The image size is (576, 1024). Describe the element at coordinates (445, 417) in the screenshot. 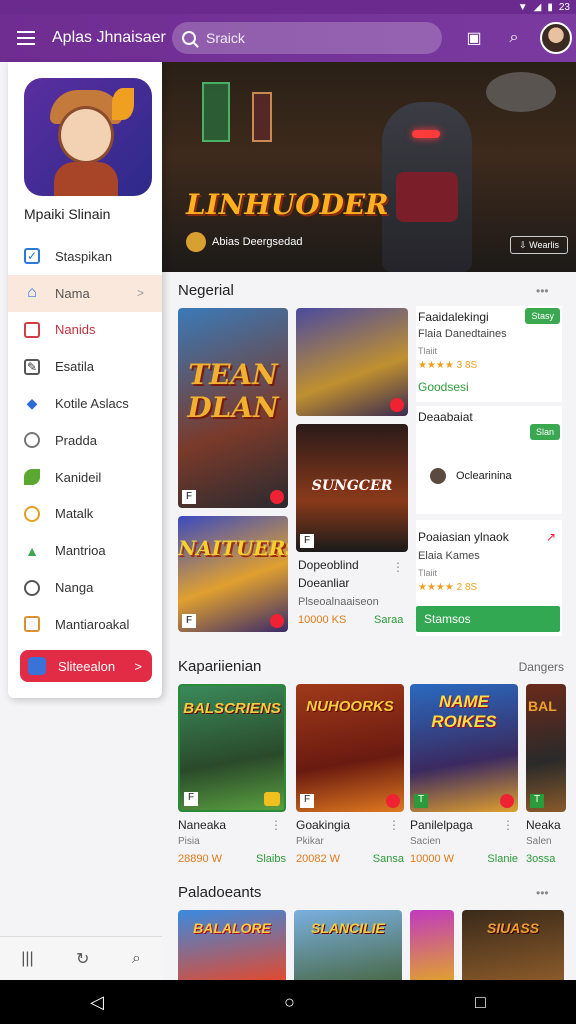

I see `list-card-title: Deaabaiat` at that location.